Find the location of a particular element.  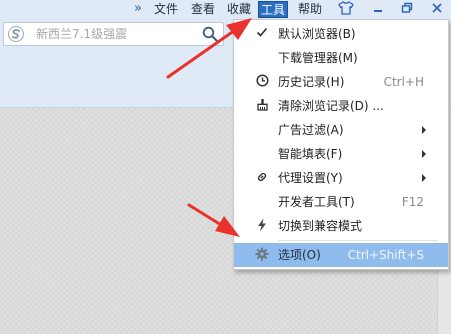

menu-file: 文件 is located at coordinates (166, 9).